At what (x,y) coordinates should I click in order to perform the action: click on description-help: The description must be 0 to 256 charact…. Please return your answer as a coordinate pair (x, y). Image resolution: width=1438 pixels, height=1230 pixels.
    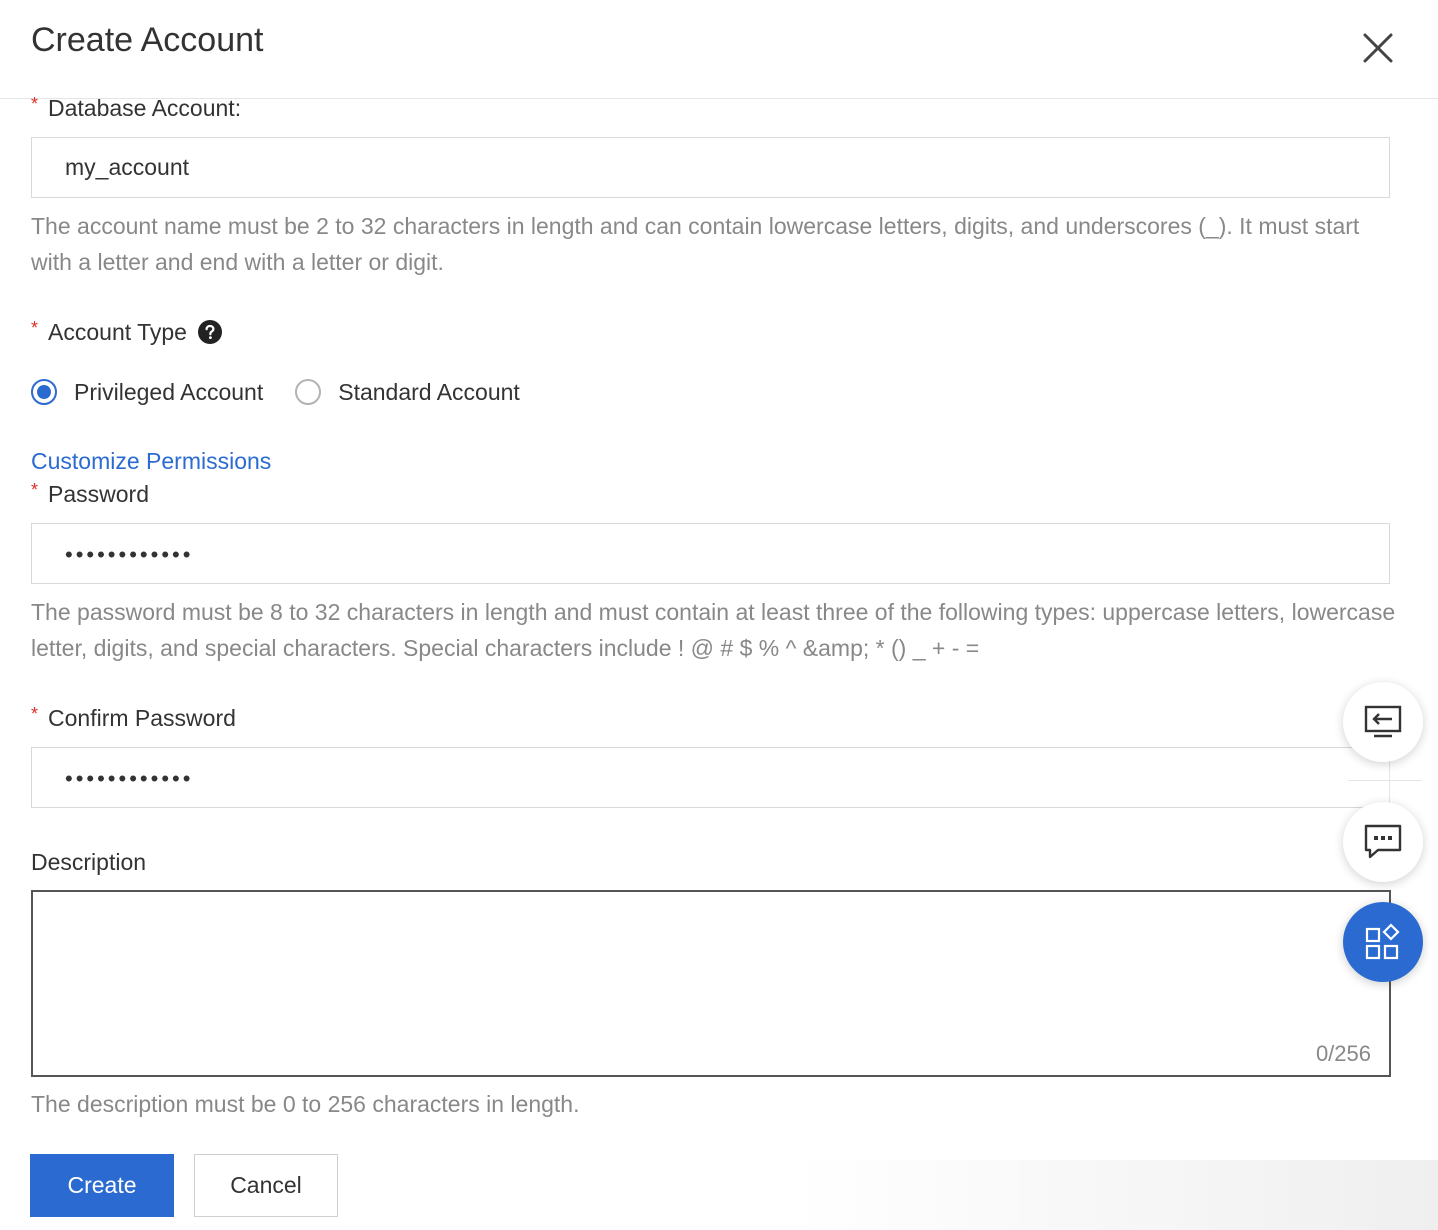
    Looking at the image, I should click on (305, 1104).